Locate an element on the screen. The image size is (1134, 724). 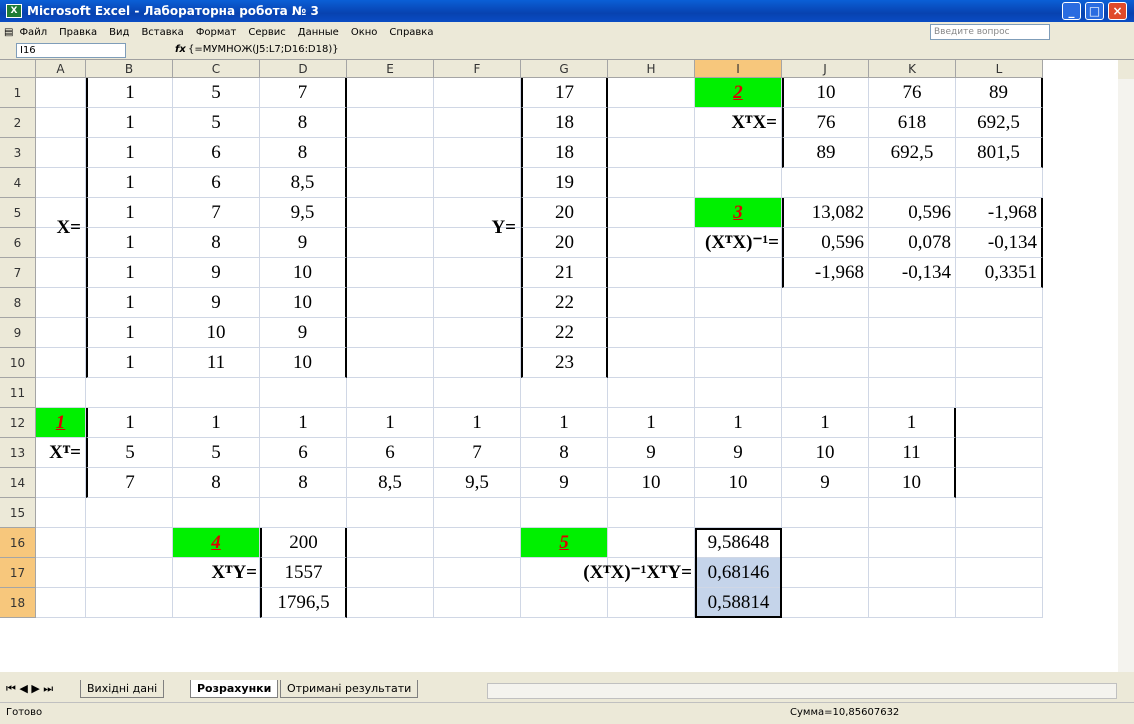
y-vector-cell: 22 is located at coordinates (564, 303).